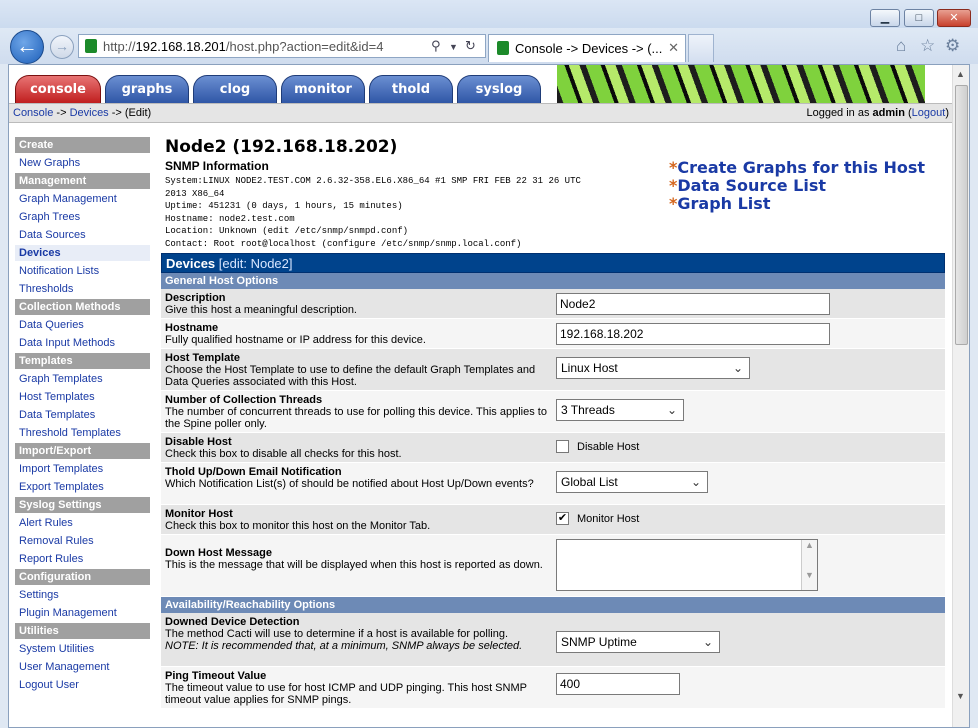  Describe the element at coordinates (436, 46) in the screenshot. I see `search-icon: ⚲` at that location.